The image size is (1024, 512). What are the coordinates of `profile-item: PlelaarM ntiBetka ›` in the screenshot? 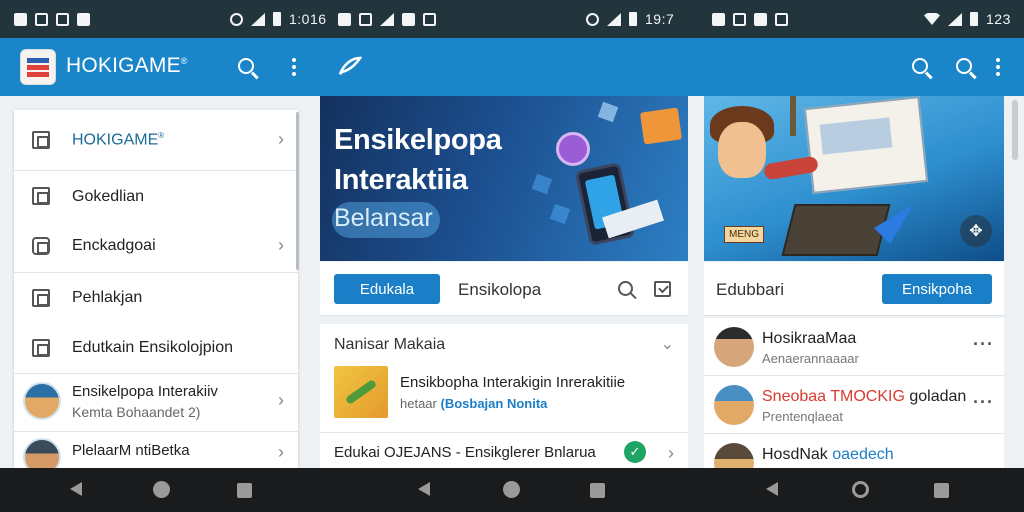 It's located at (156, 454).